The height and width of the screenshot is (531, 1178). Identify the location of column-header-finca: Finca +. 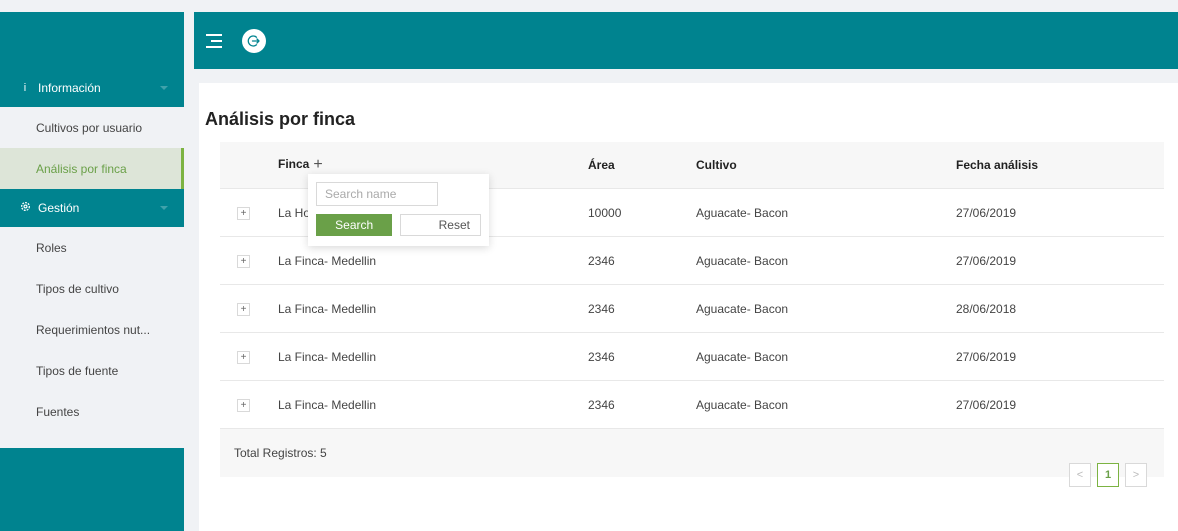
(433, 165).